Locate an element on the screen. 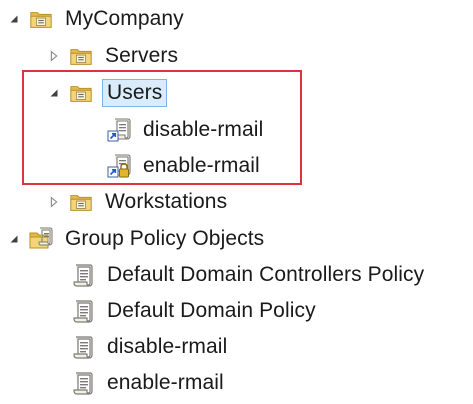  tree-node-users: Users is located at coordinates (107, 93).